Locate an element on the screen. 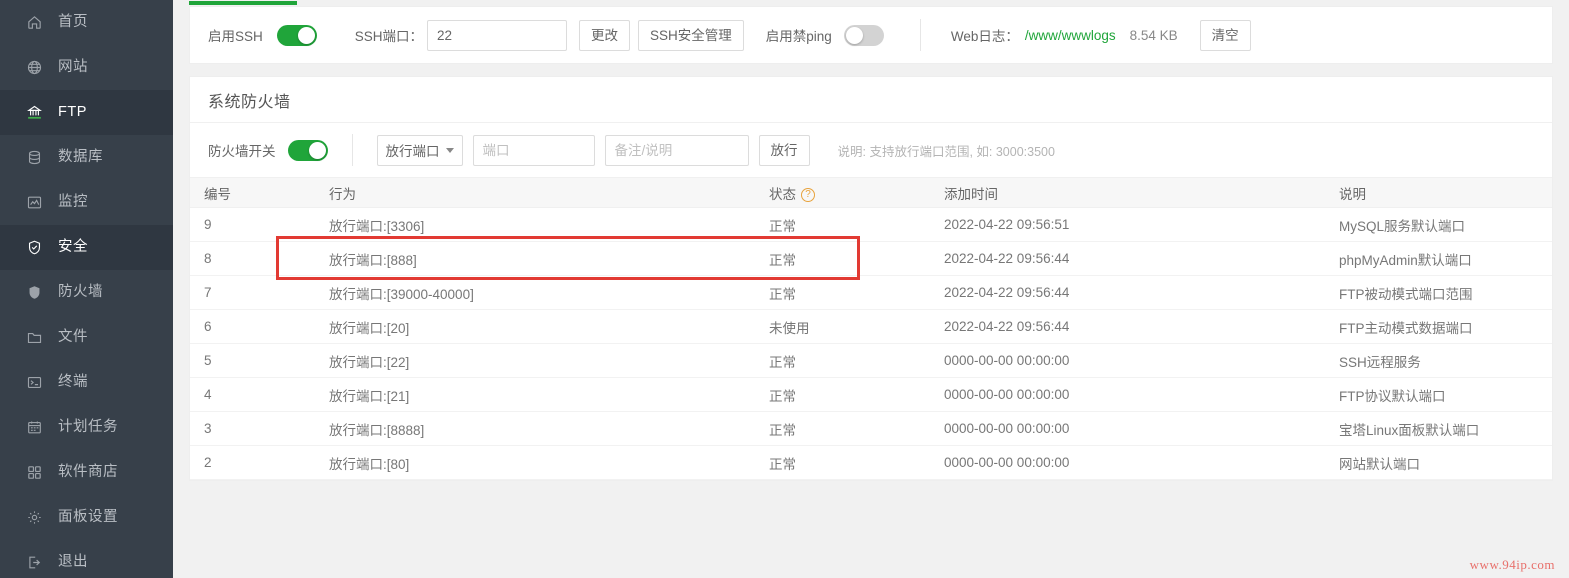 Image resolution: width=1569 pixels, height=578 pixels. rule-id: 4 is located at coordinates (252, 394).